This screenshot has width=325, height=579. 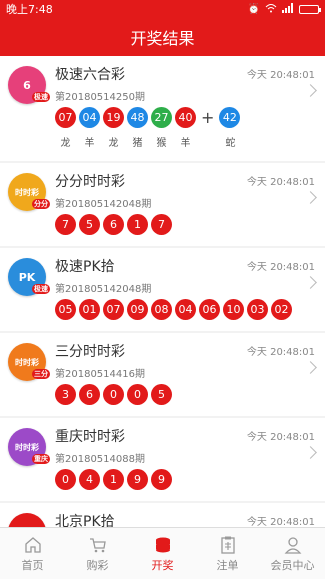 I want to click on lottery-name: 重庆时时彩, so click(x=90, y=437).